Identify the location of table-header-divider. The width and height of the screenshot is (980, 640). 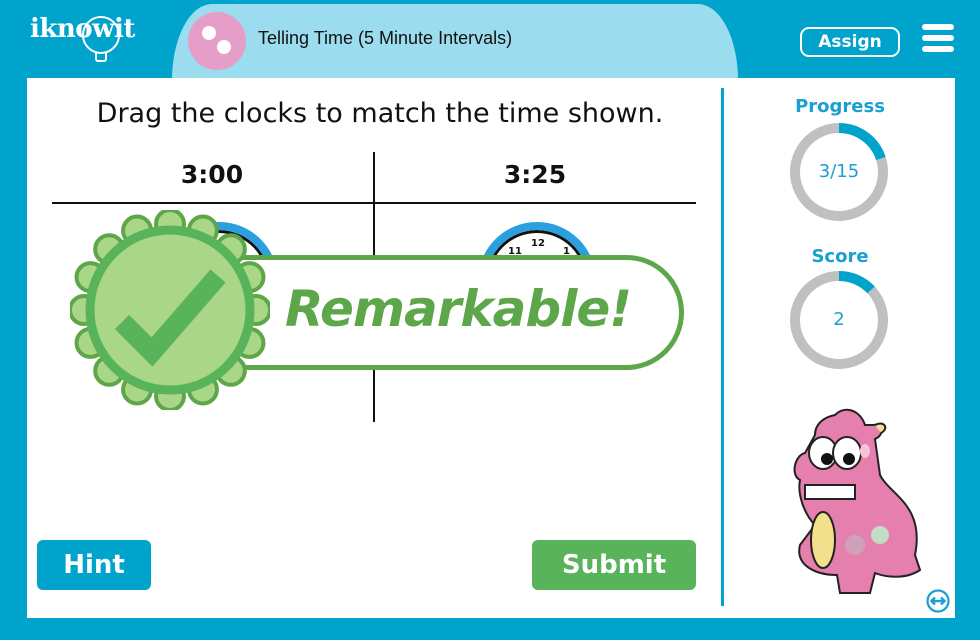
(374, 203).